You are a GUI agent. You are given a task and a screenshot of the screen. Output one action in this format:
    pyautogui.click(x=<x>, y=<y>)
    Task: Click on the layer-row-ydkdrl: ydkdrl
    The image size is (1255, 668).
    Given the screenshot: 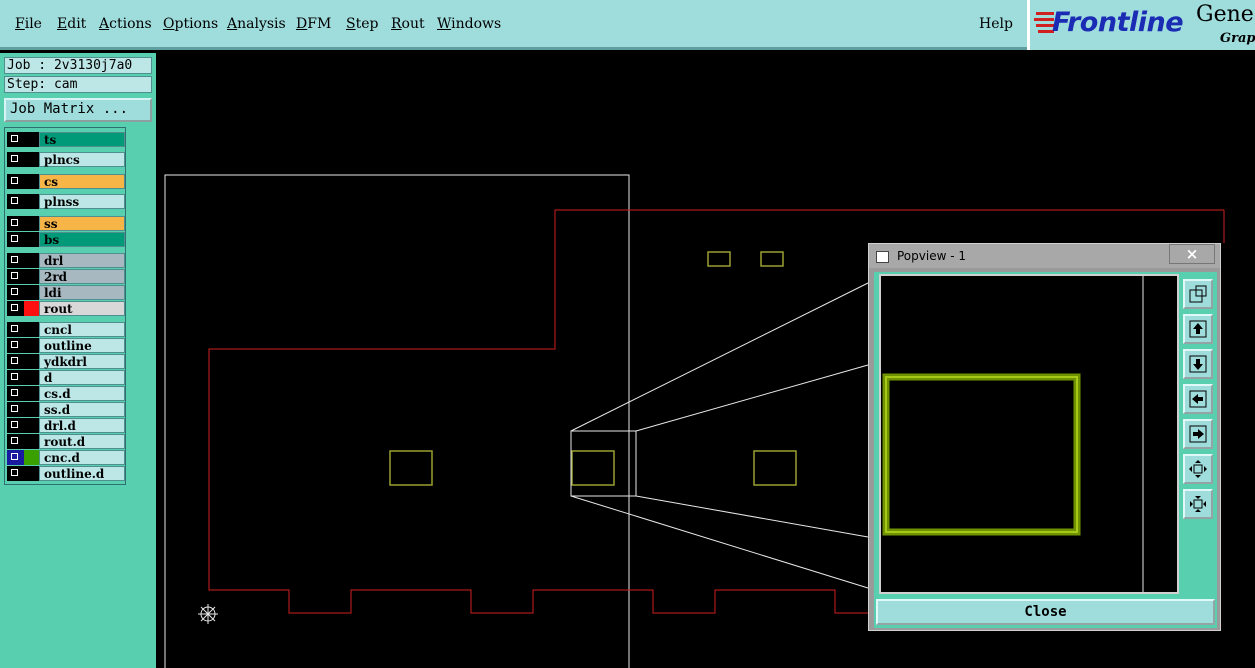 What is the action you would take?
    pyautogui.click(x=66, y=361)
    